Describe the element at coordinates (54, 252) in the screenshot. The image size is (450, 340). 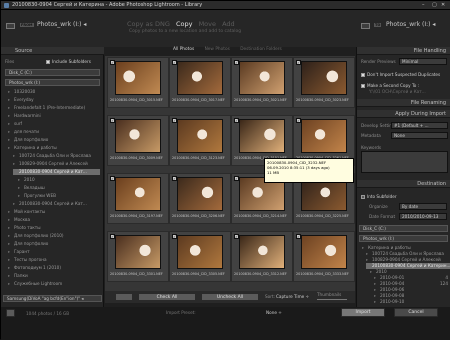
I see `folder-item: ▸ Гарант` at that location.